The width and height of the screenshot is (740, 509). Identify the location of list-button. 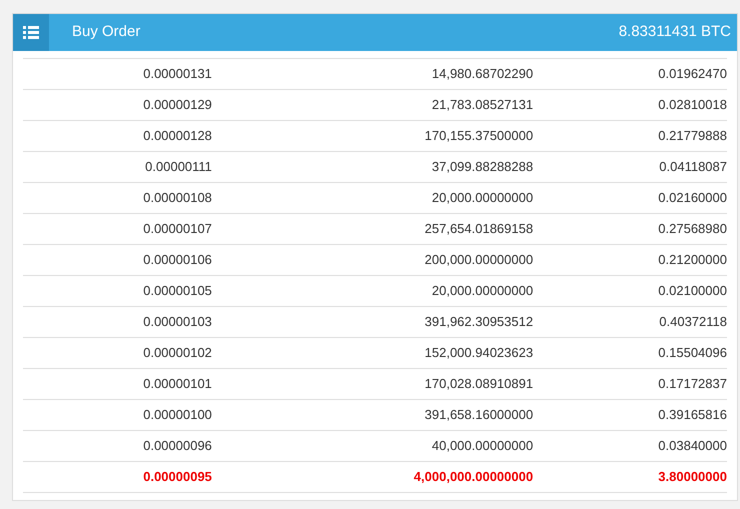
(31, 32).